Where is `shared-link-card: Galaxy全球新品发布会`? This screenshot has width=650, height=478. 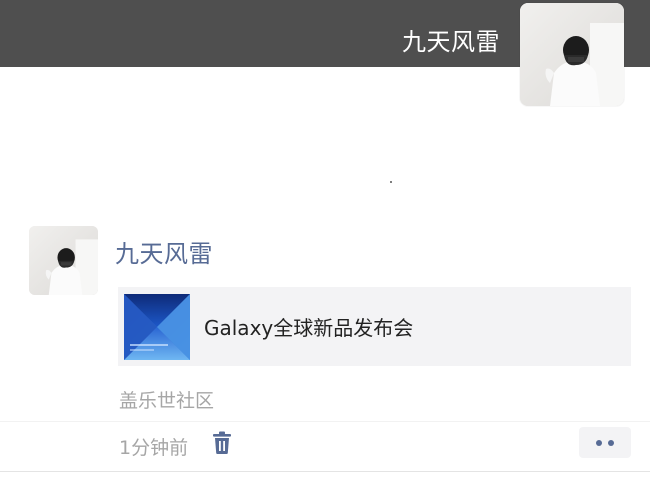 shared-link-card: Galaxy全球新品发布会 is located at coordinates (374, 326).